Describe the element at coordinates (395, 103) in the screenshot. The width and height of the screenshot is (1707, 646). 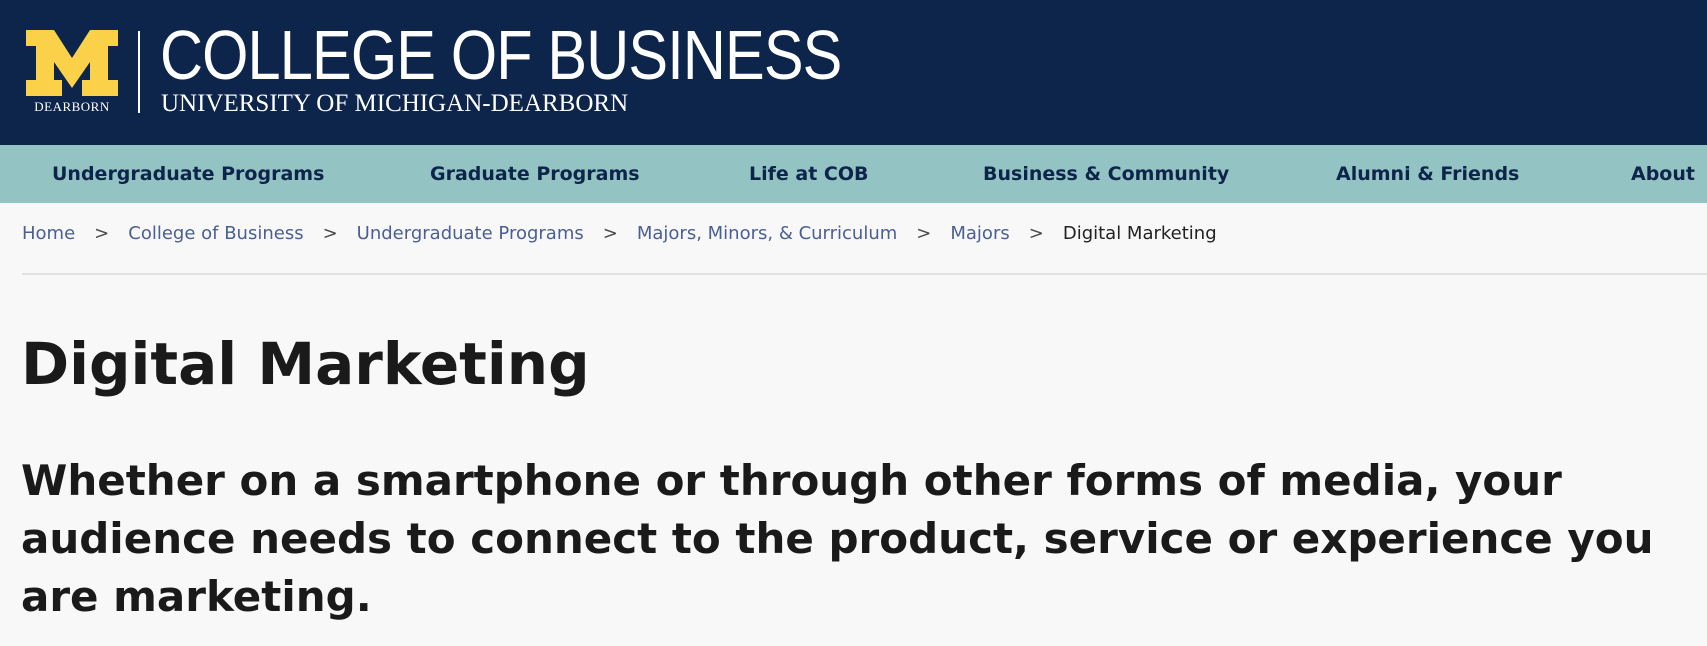
I see `site-subtitle: UNIVERSITY OF MICHIGAN-DEARBORN` at that location.